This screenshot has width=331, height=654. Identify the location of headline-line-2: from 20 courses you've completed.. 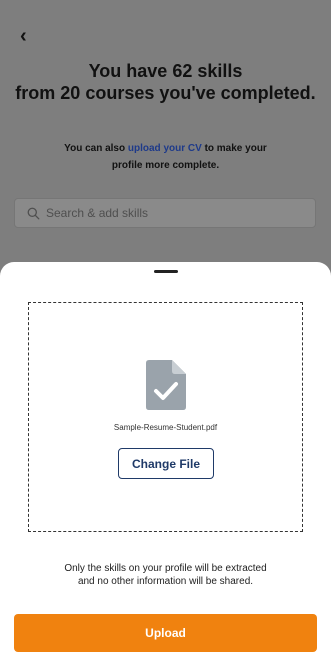
(165, 93).